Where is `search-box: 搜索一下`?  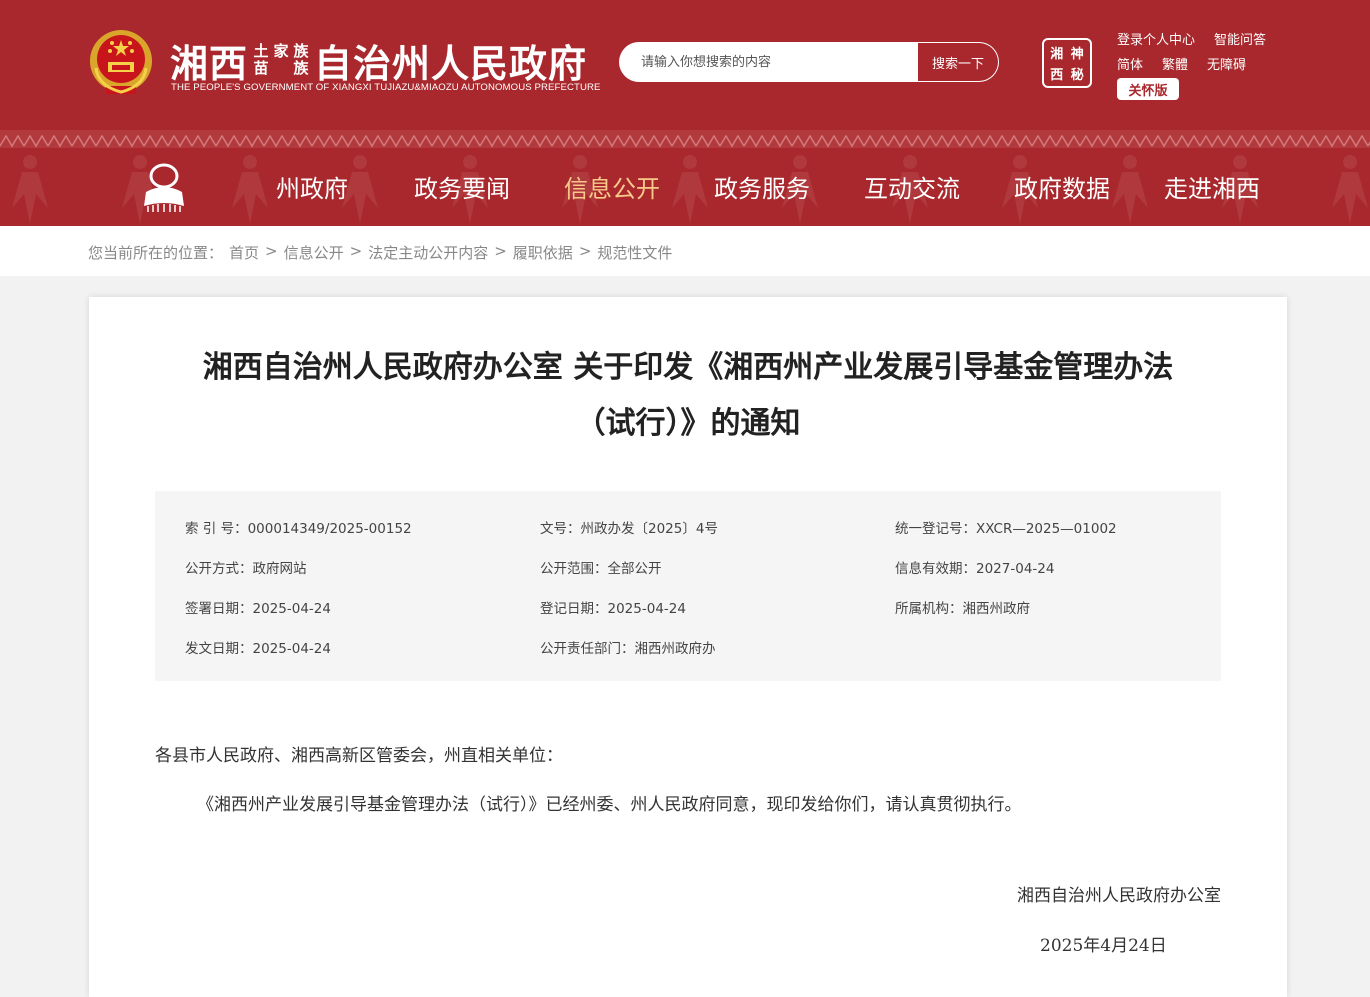 search-box: 搜索一下 is located at coordinates (809, 62).